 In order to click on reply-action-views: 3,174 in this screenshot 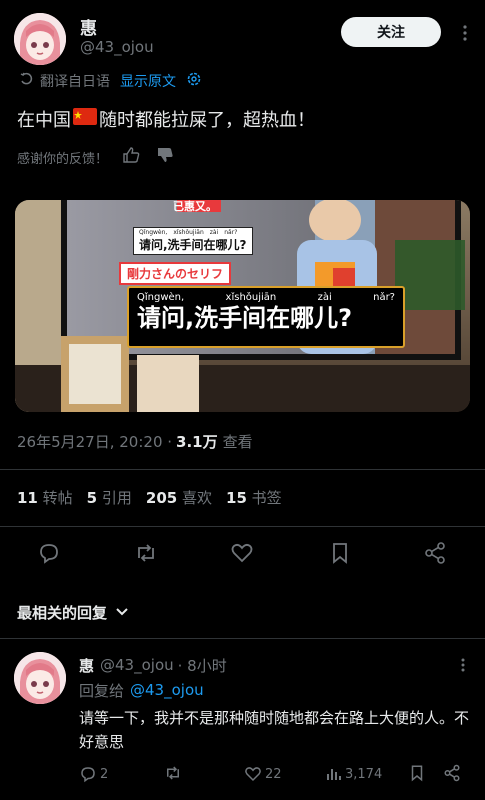, I will do `click(354, 774)`.